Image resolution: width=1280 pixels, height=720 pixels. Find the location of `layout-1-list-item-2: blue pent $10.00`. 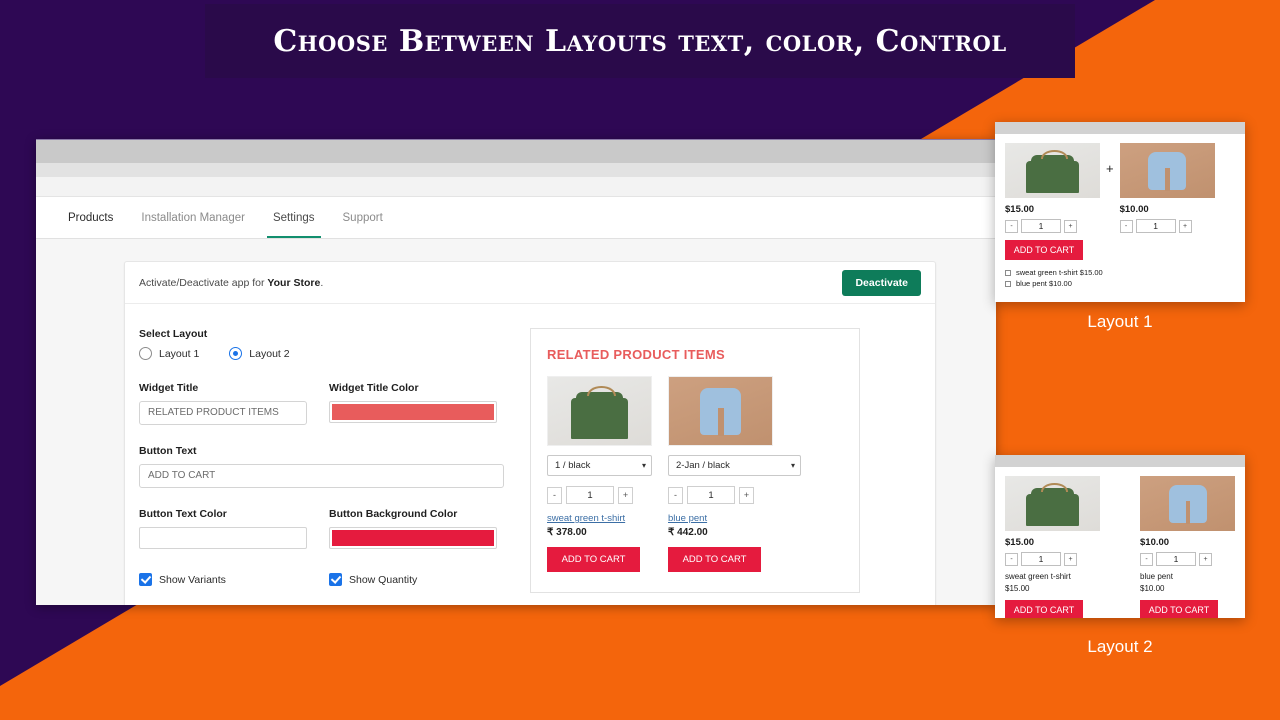

layout-1-list-item-2: blue pent $10.00 is located at coordinates (1120, 283).